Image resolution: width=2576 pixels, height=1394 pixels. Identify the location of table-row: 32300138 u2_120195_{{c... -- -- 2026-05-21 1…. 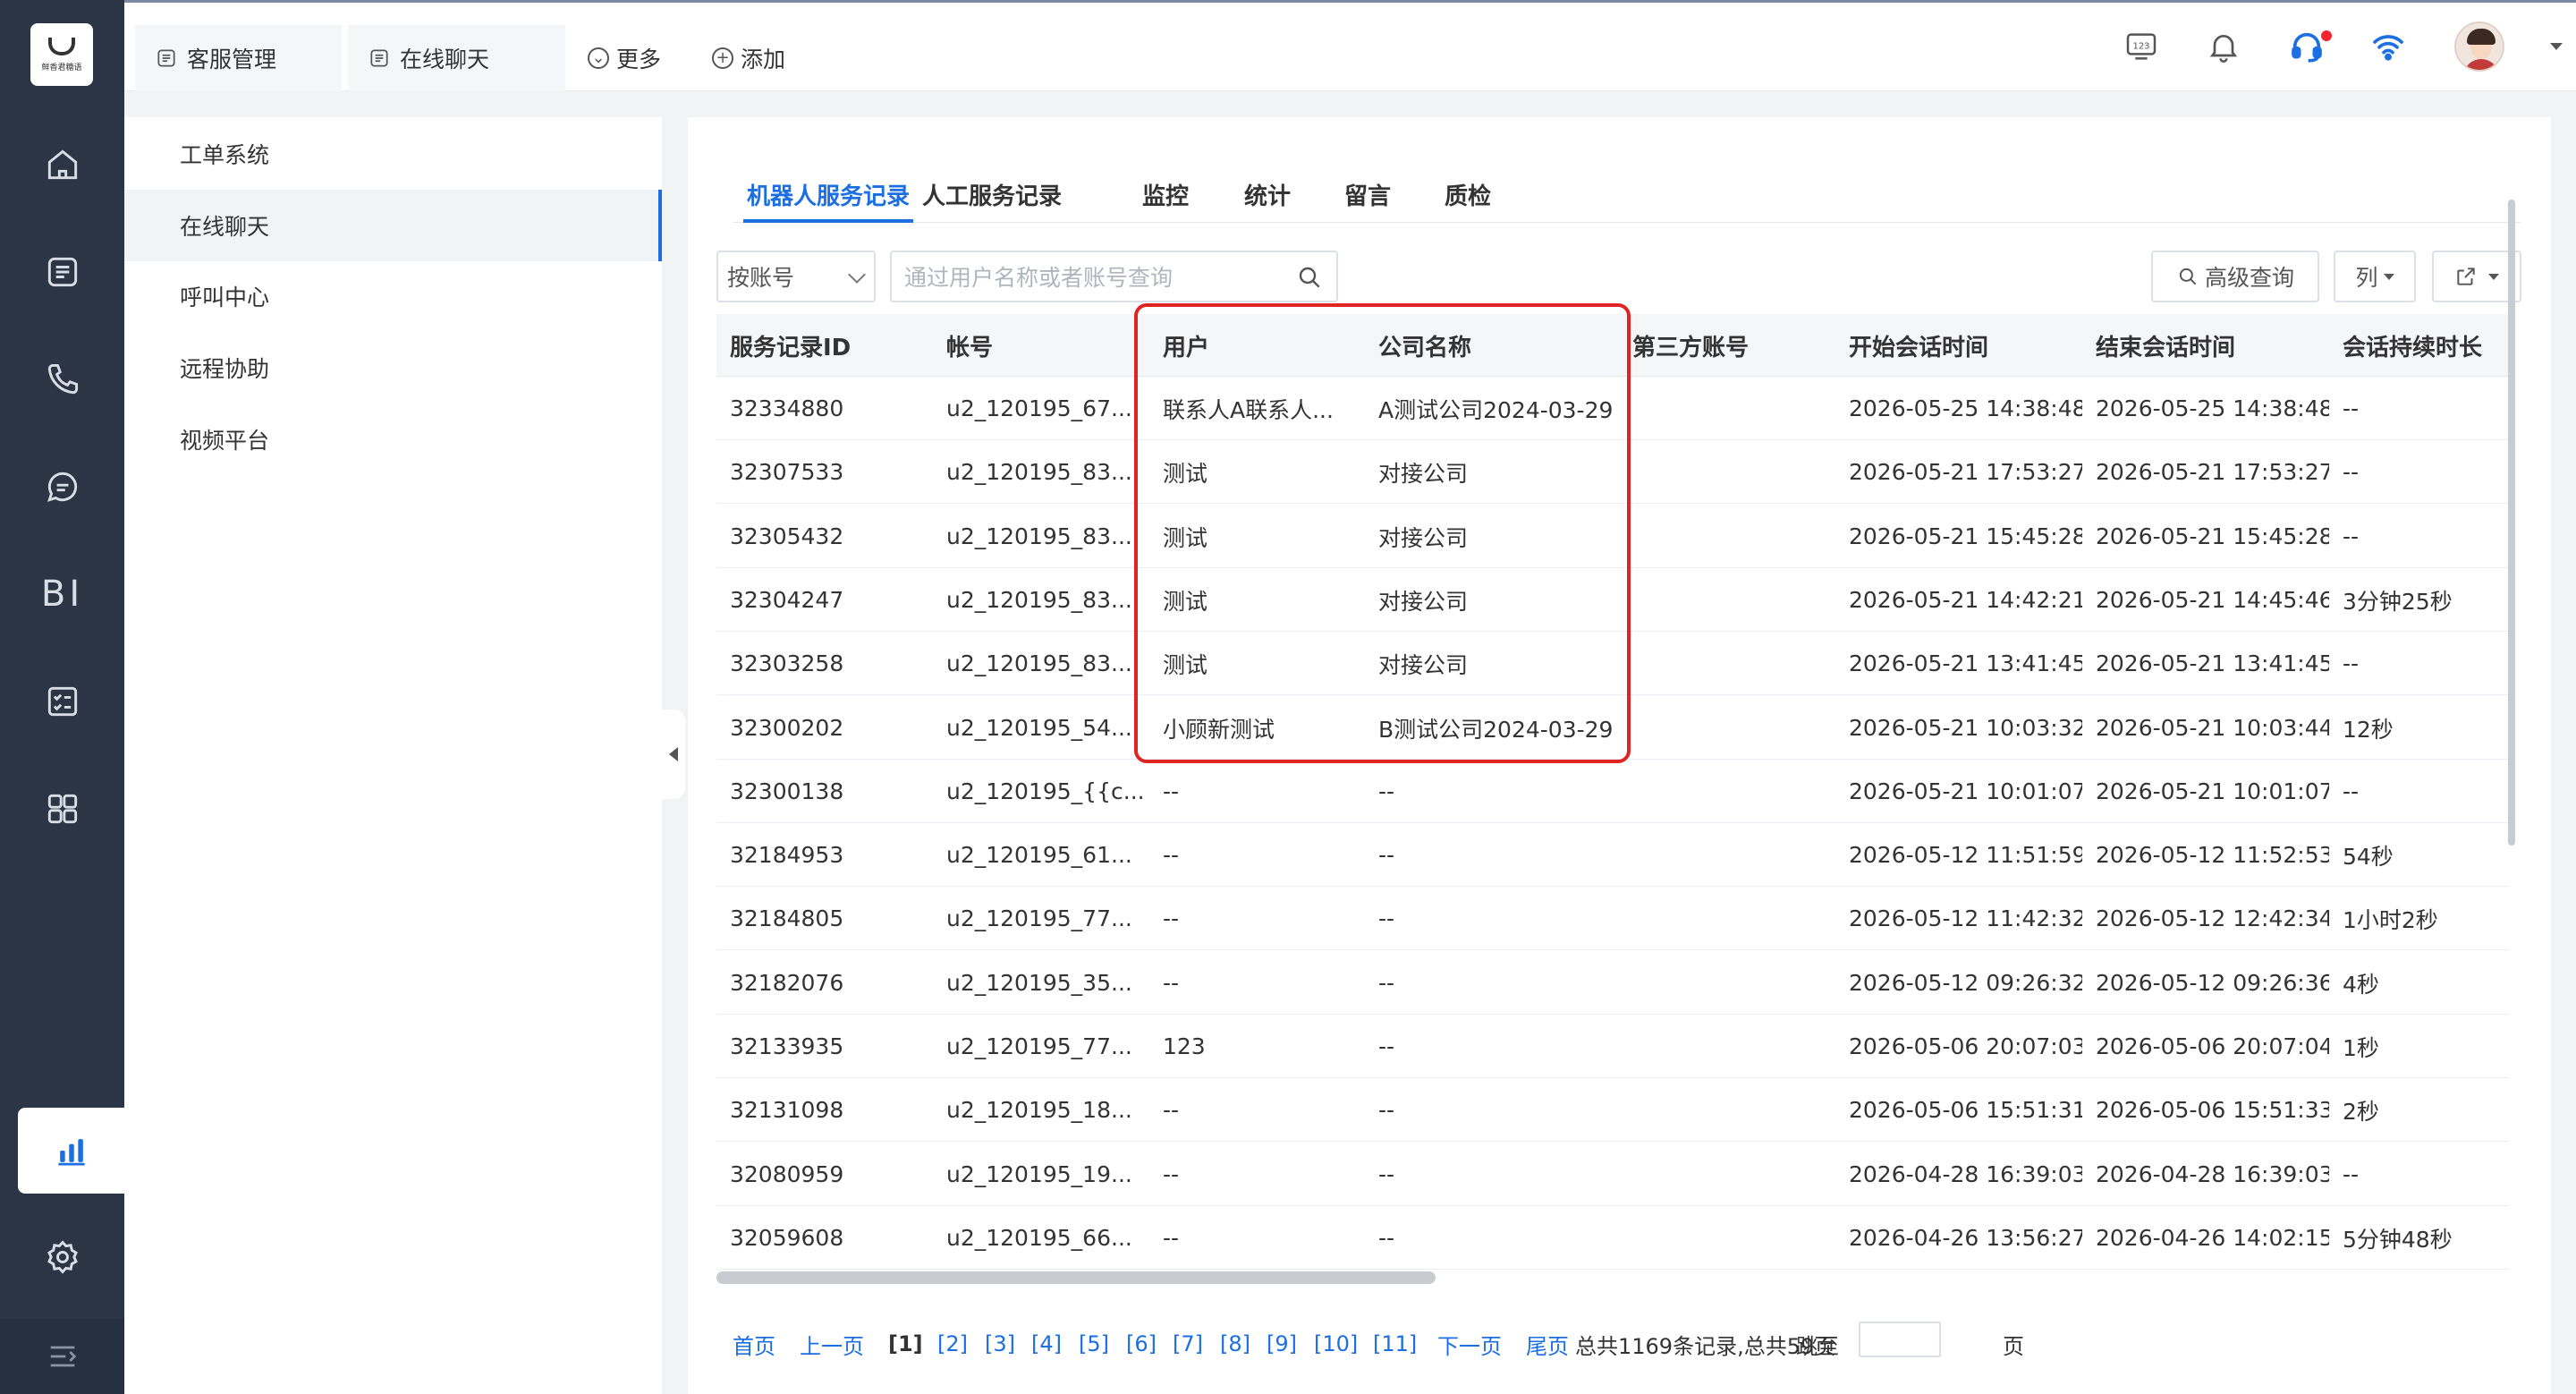
(1612, 791).